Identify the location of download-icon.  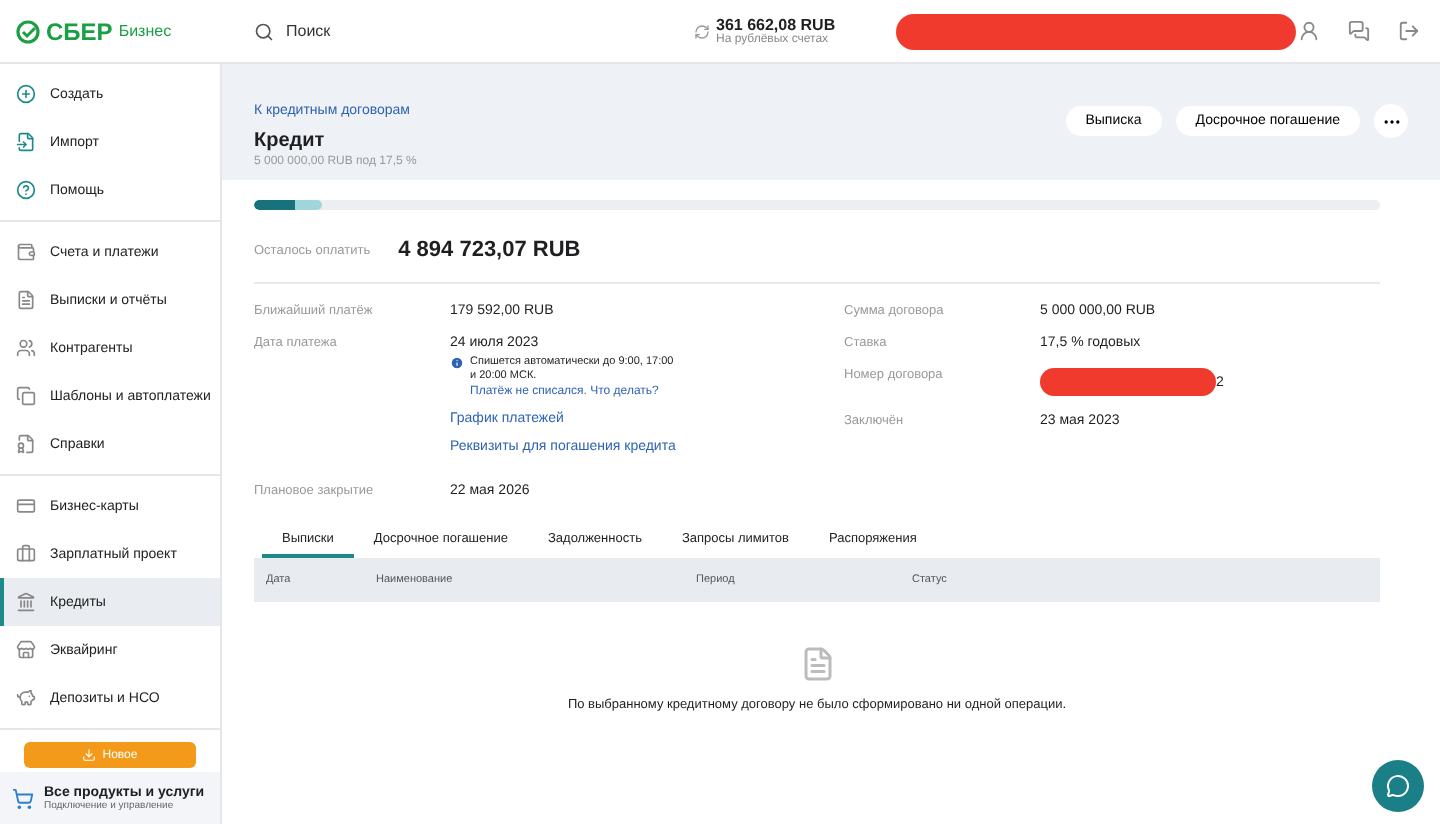
(89, 755).